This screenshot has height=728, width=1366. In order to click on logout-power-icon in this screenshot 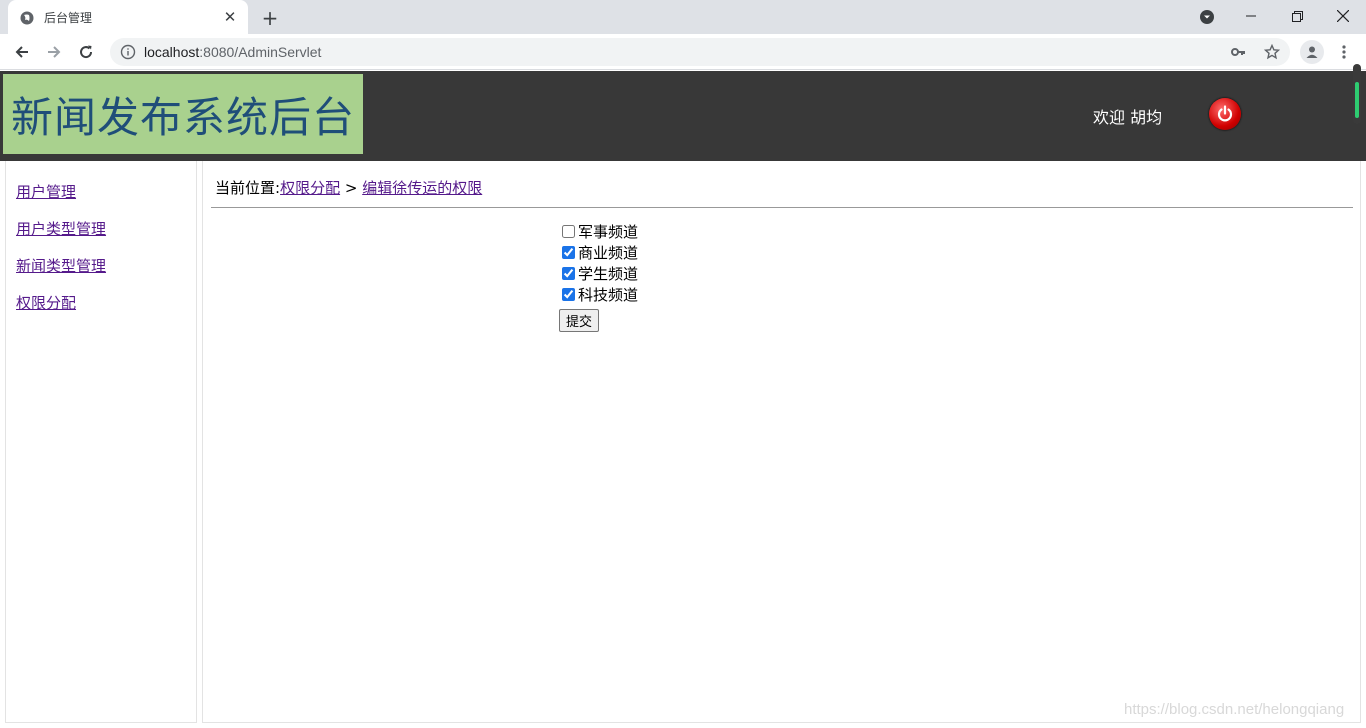, I will do `click(1225, 114)`.